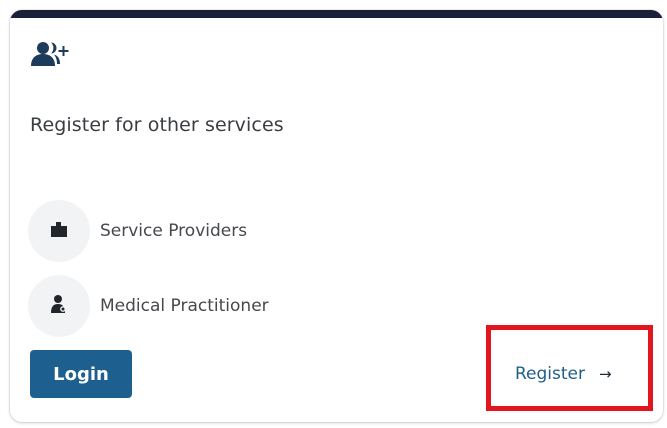 The height and width of the screenshot is (428, 667). Describe the element at coordinates (550, 374) in the screenshot. I see `register-label: Register` at that location.